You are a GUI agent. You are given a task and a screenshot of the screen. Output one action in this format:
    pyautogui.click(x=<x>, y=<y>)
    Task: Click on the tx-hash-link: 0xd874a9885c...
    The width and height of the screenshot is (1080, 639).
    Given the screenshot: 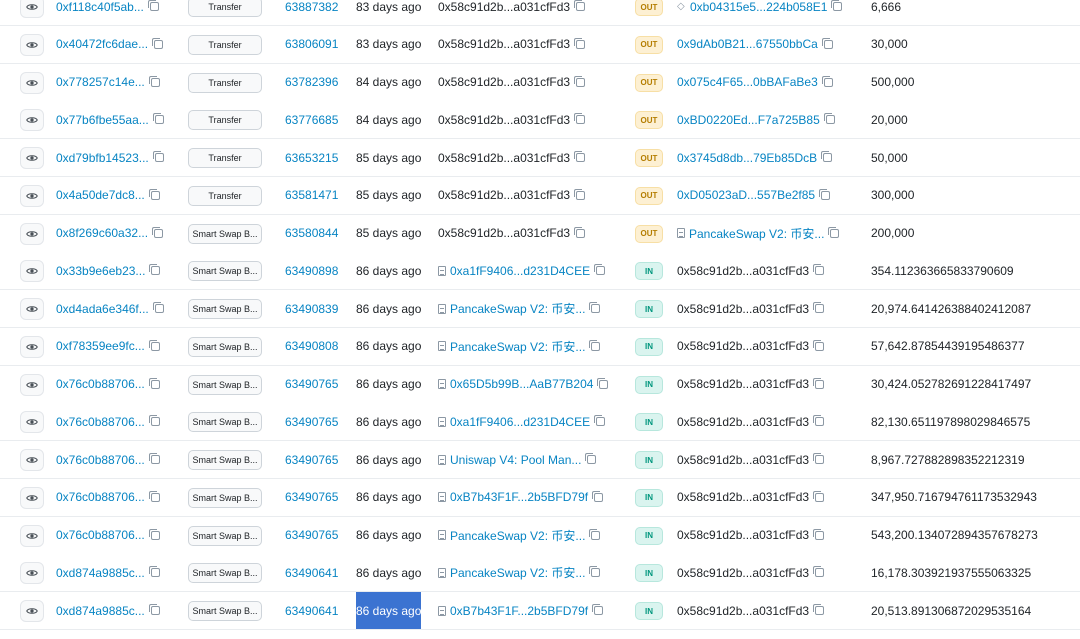 What is the action you would take?
    pyautogui.click(x=100, y=573)
    